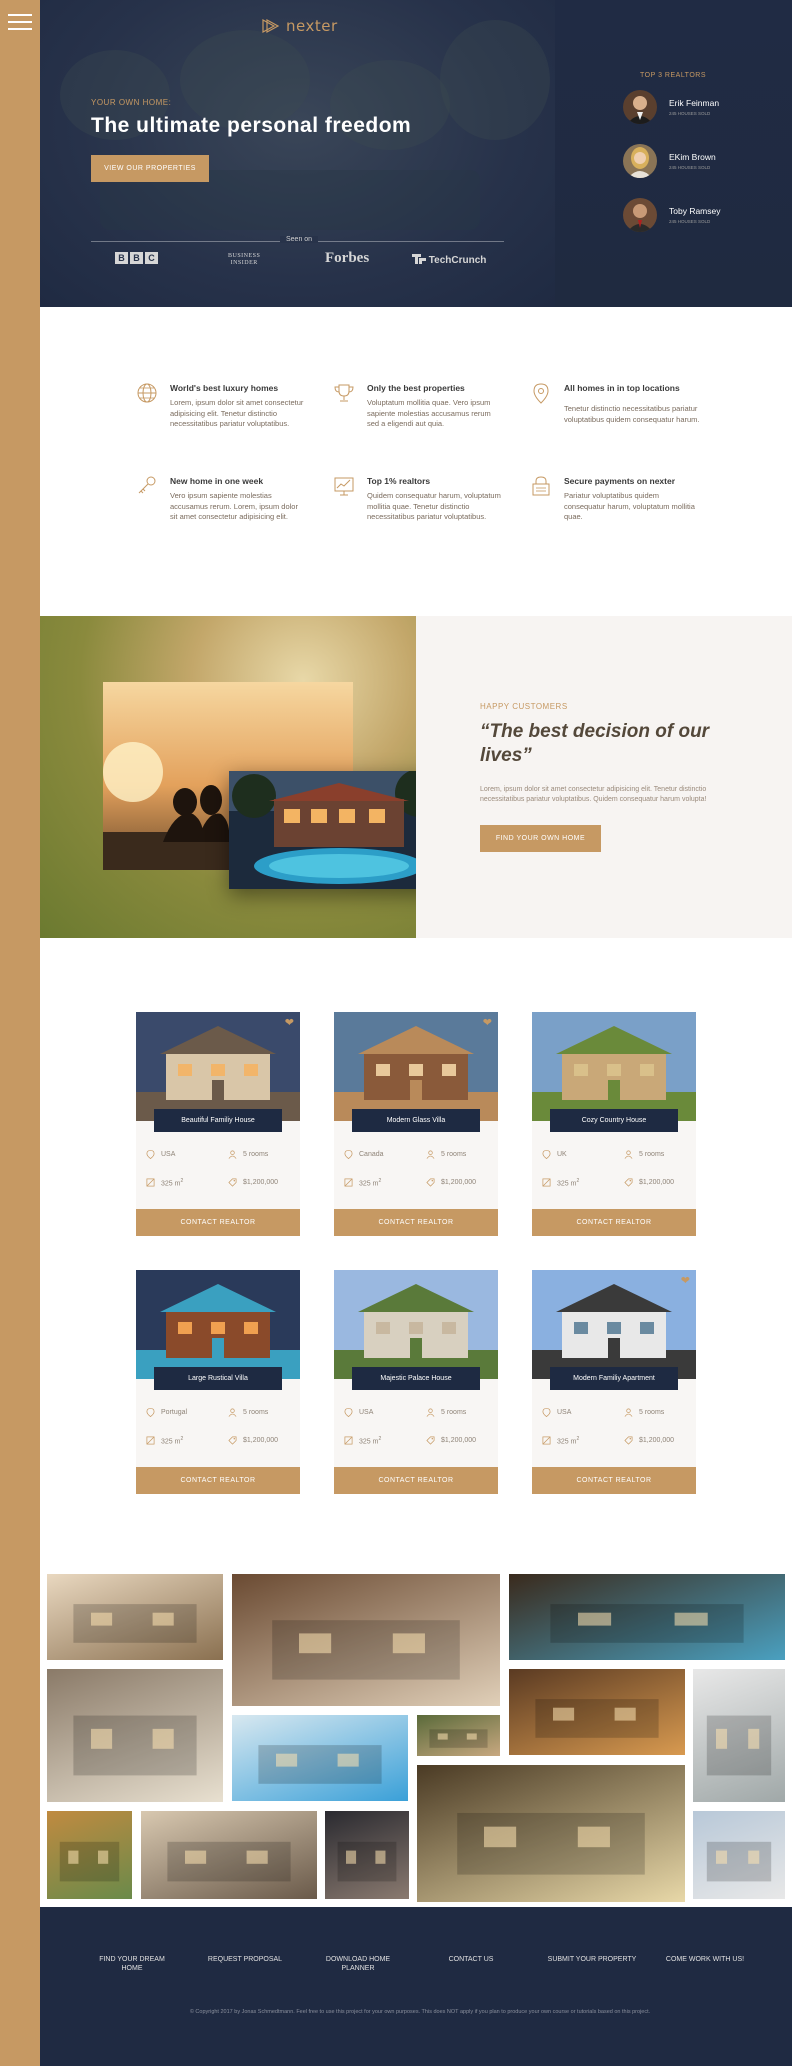  Describe the element at coordinates (312, 26) in the screenshot. I see `logo-text: nexter` at that location.